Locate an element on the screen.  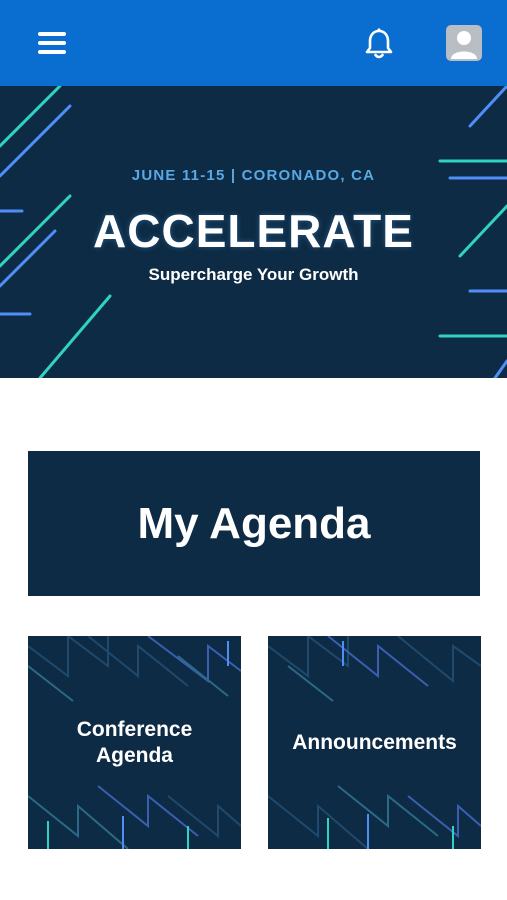
event-title: ACCELERATE is located at coordinates (253, 231).